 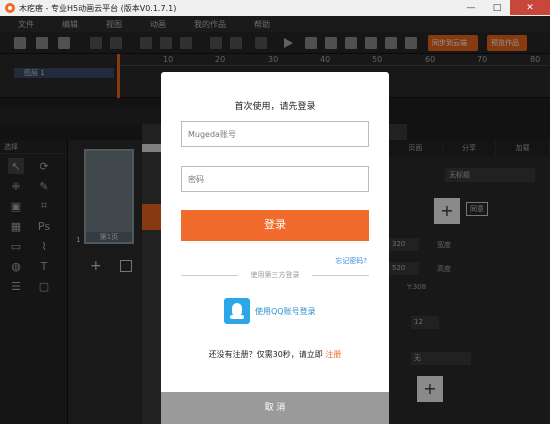 I want to click on register-prompt-text: 还没有注册？仅需30秒，请立即, so click(x=265, y=354).